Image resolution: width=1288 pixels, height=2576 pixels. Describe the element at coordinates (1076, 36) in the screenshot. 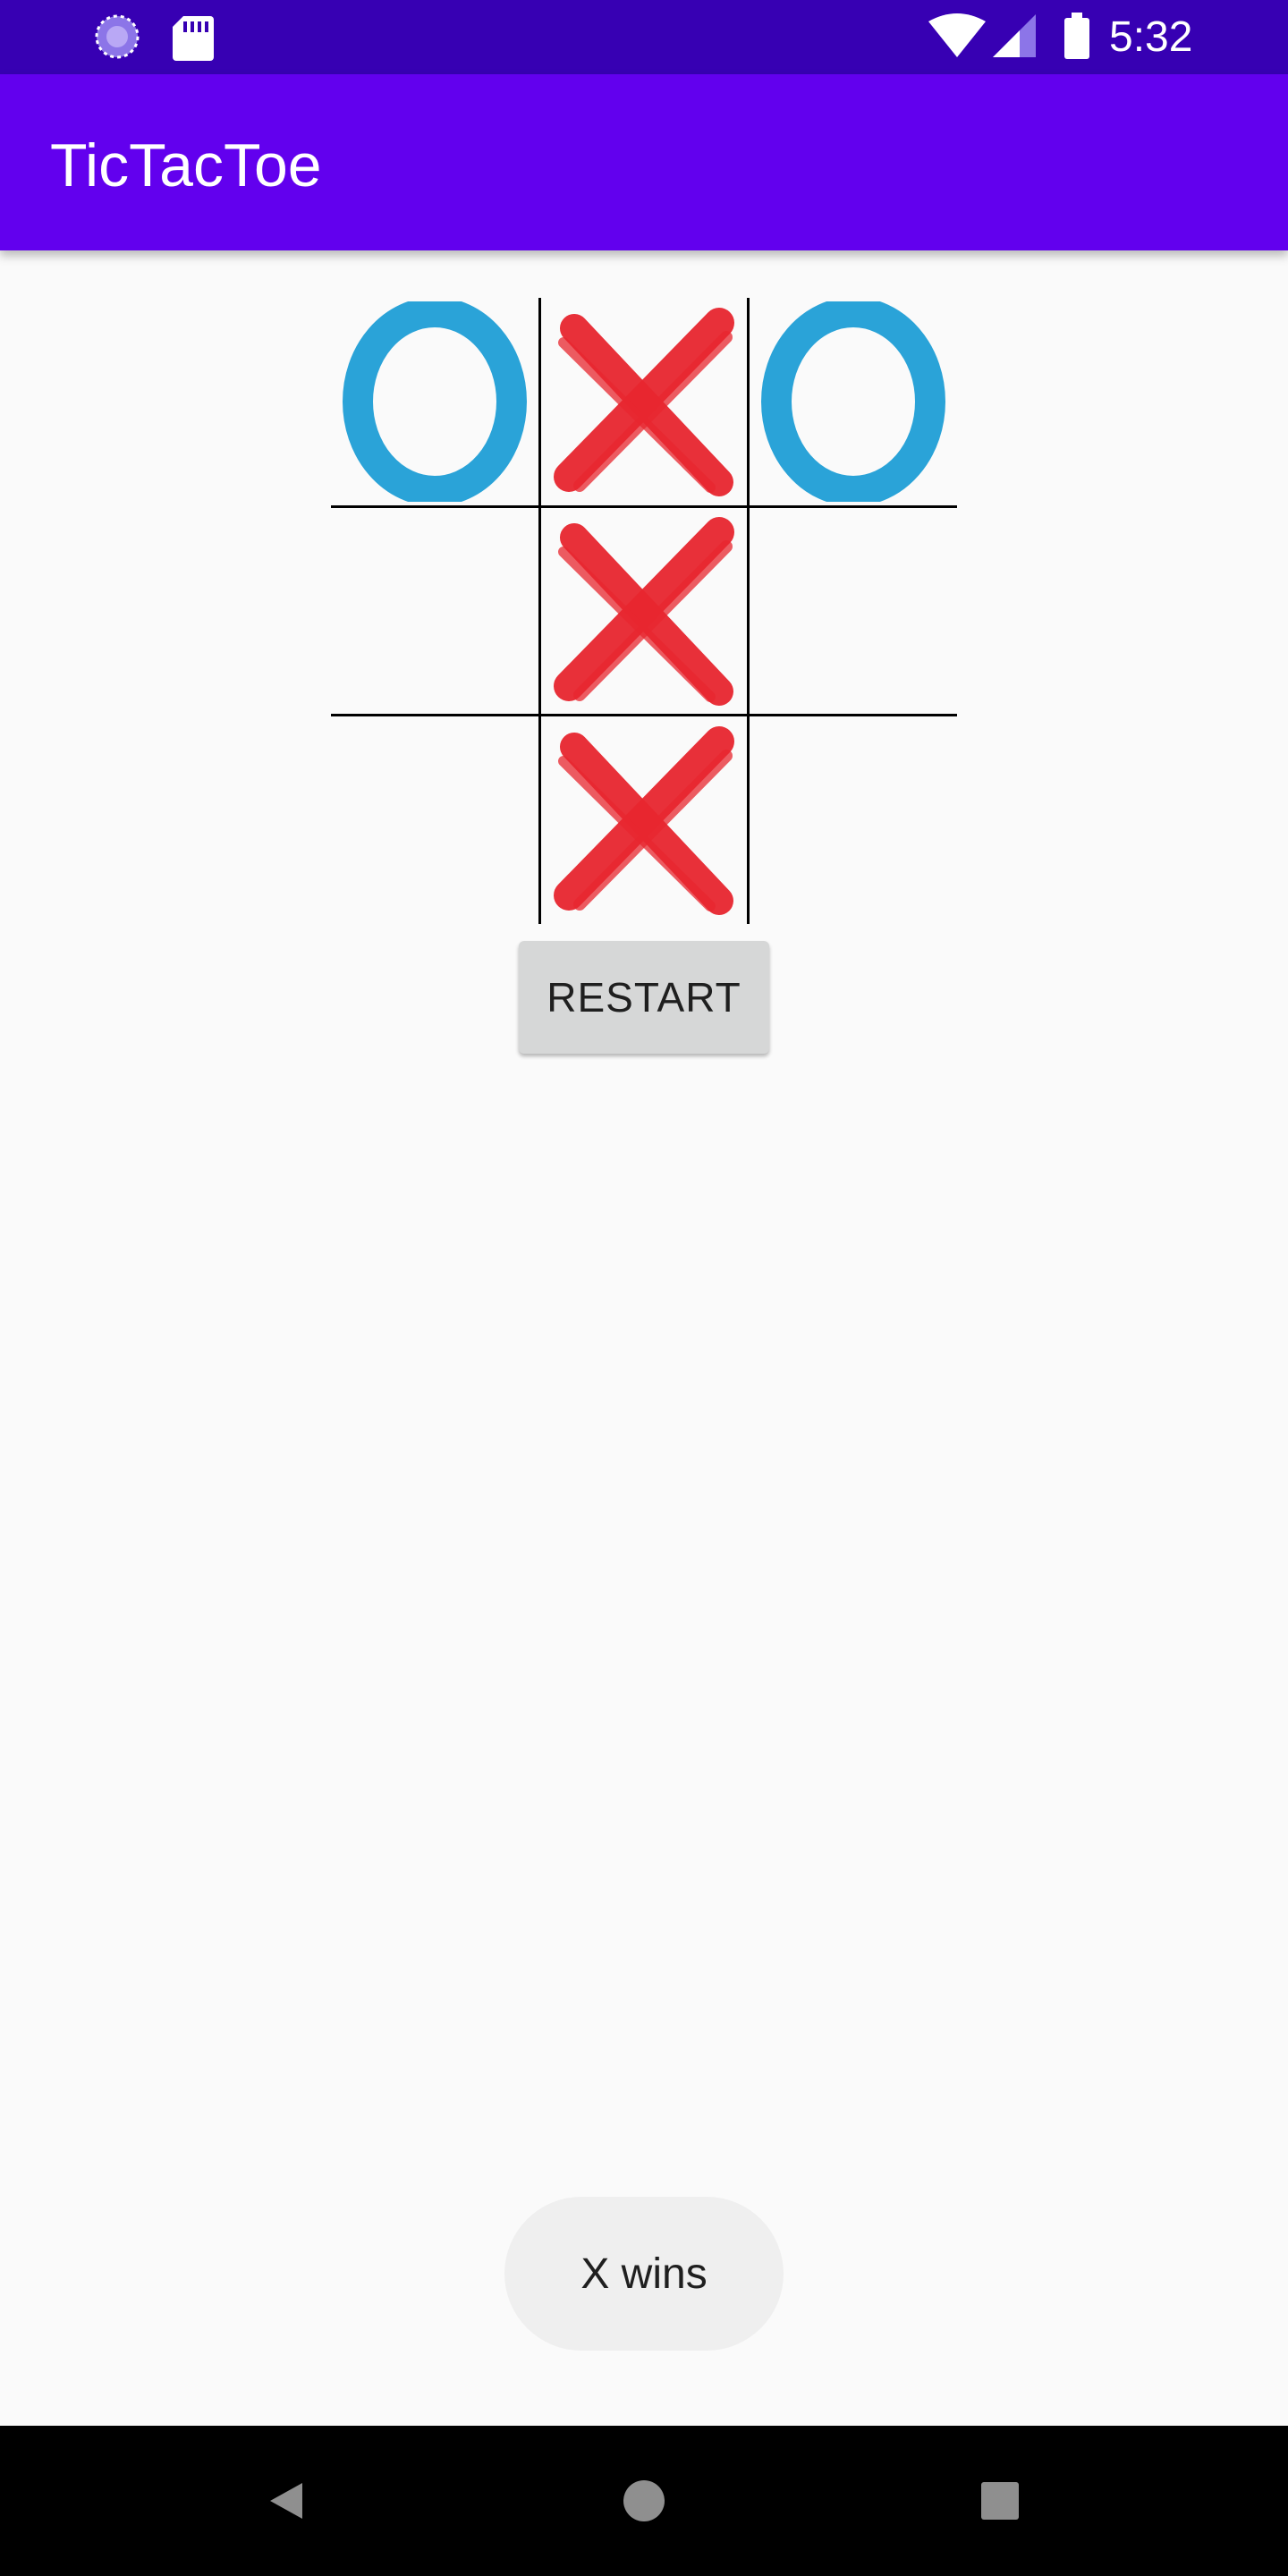

I see `battery-icon` at that location.